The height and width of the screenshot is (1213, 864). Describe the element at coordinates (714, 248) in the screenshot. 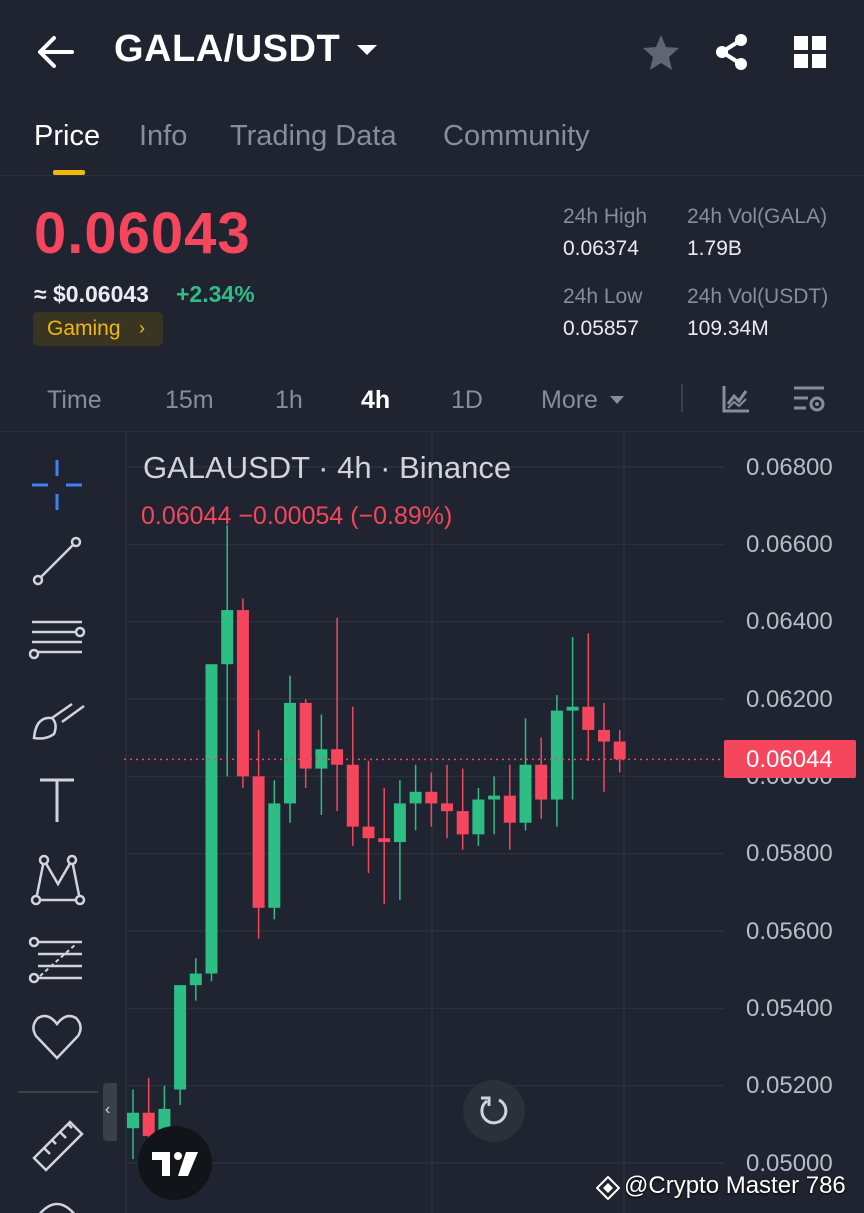

I see `stat-vol-base-value: 1.79B` at that location.